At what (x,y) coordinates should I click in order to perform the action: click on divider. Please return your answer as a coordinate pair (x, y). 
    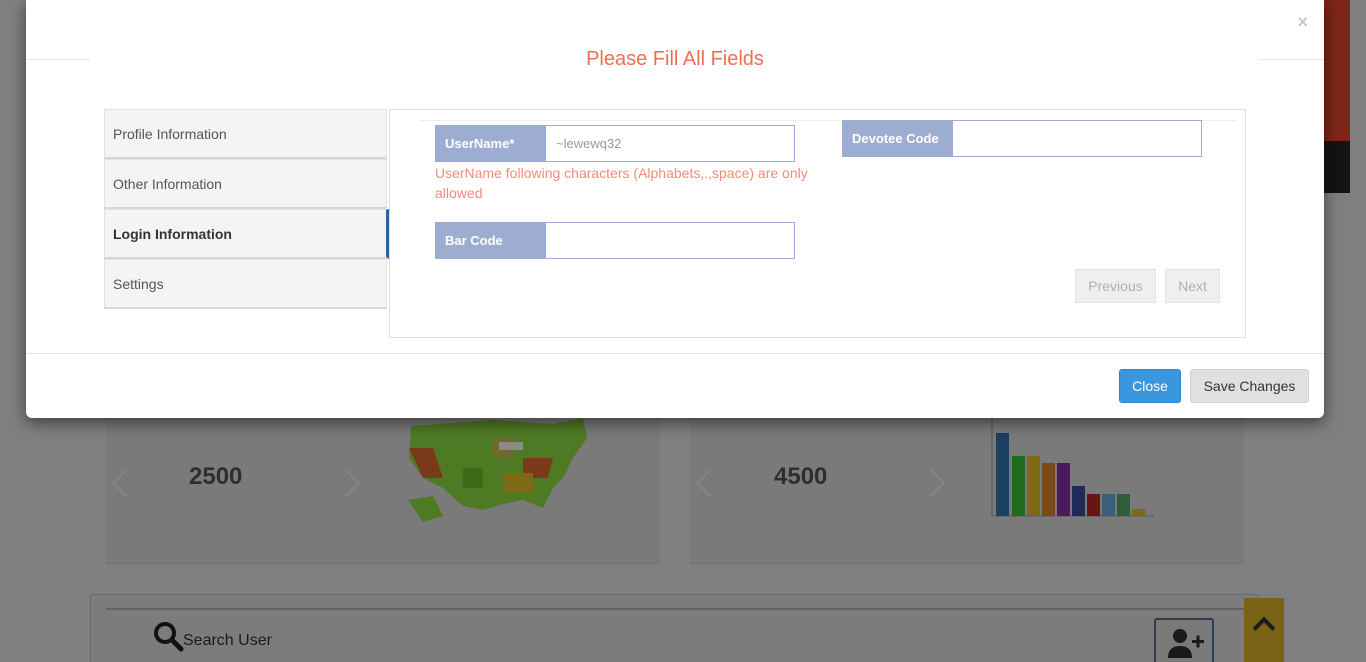
    Looking at the image, I should click on (676, 609).